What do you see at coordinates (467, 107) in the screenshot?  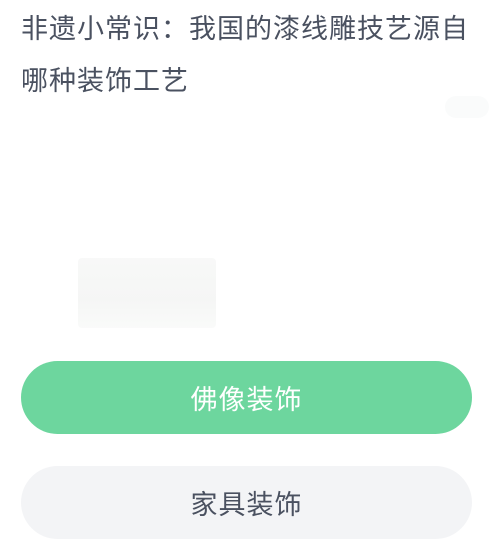 I see `faded-badge` at bounding box center [467, 107].